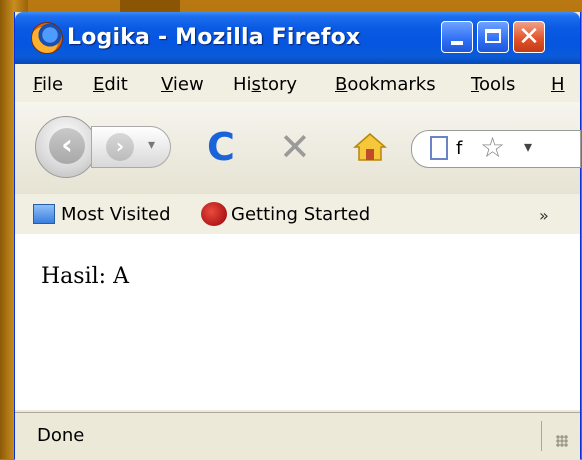  I want to click on bookmark-getting-started: Getting Started, so click(300, 214).